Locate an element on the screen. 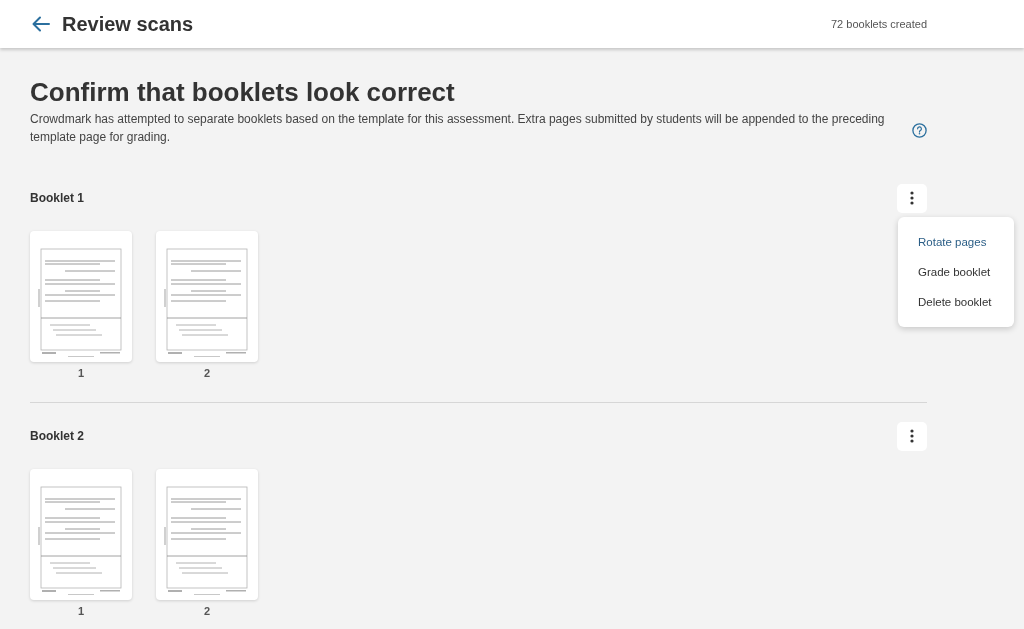  section-heading: Confirm that booklets look correct is located at coordinates (243, 92).